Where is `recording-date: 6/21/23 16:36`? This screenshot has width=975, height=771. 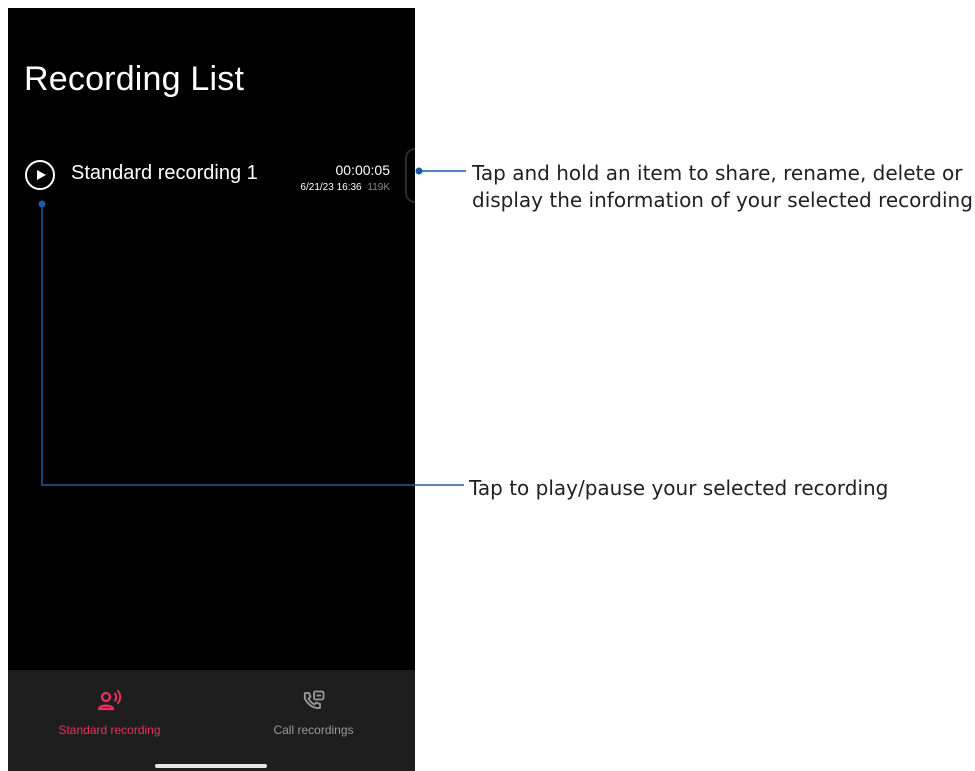
recording-date: 6/21/23 16:36 is located at coordinates (331, 187).